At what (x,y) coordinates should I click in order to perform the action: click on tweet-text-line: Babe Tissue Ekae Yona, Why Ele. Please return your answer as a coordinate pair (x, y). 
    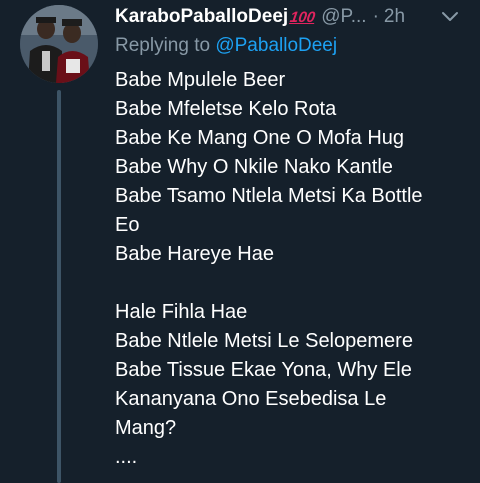
    Looking at the image, I should click on (263, 370).